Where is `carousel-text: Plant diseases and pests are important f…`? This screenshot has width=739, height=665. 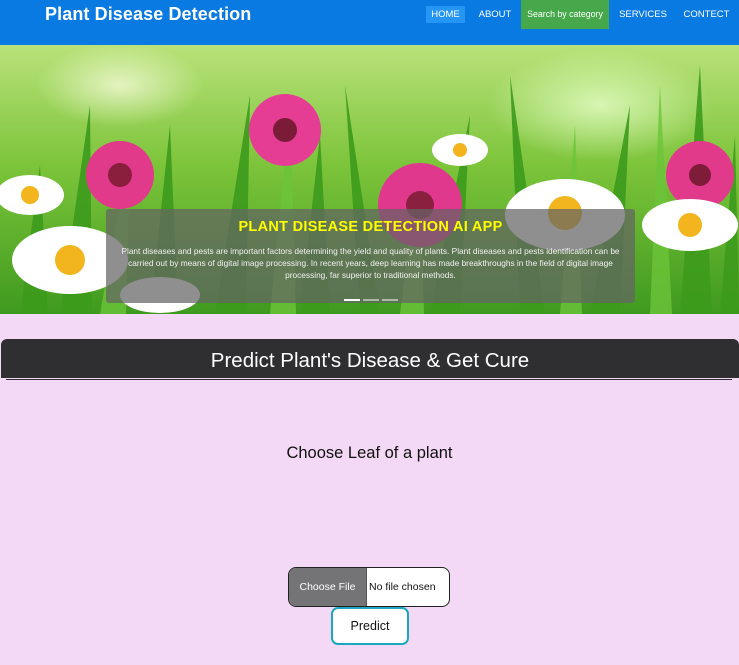 carousel-text: Plant diseases and pests are important f… is located at coordinates (370, 263).